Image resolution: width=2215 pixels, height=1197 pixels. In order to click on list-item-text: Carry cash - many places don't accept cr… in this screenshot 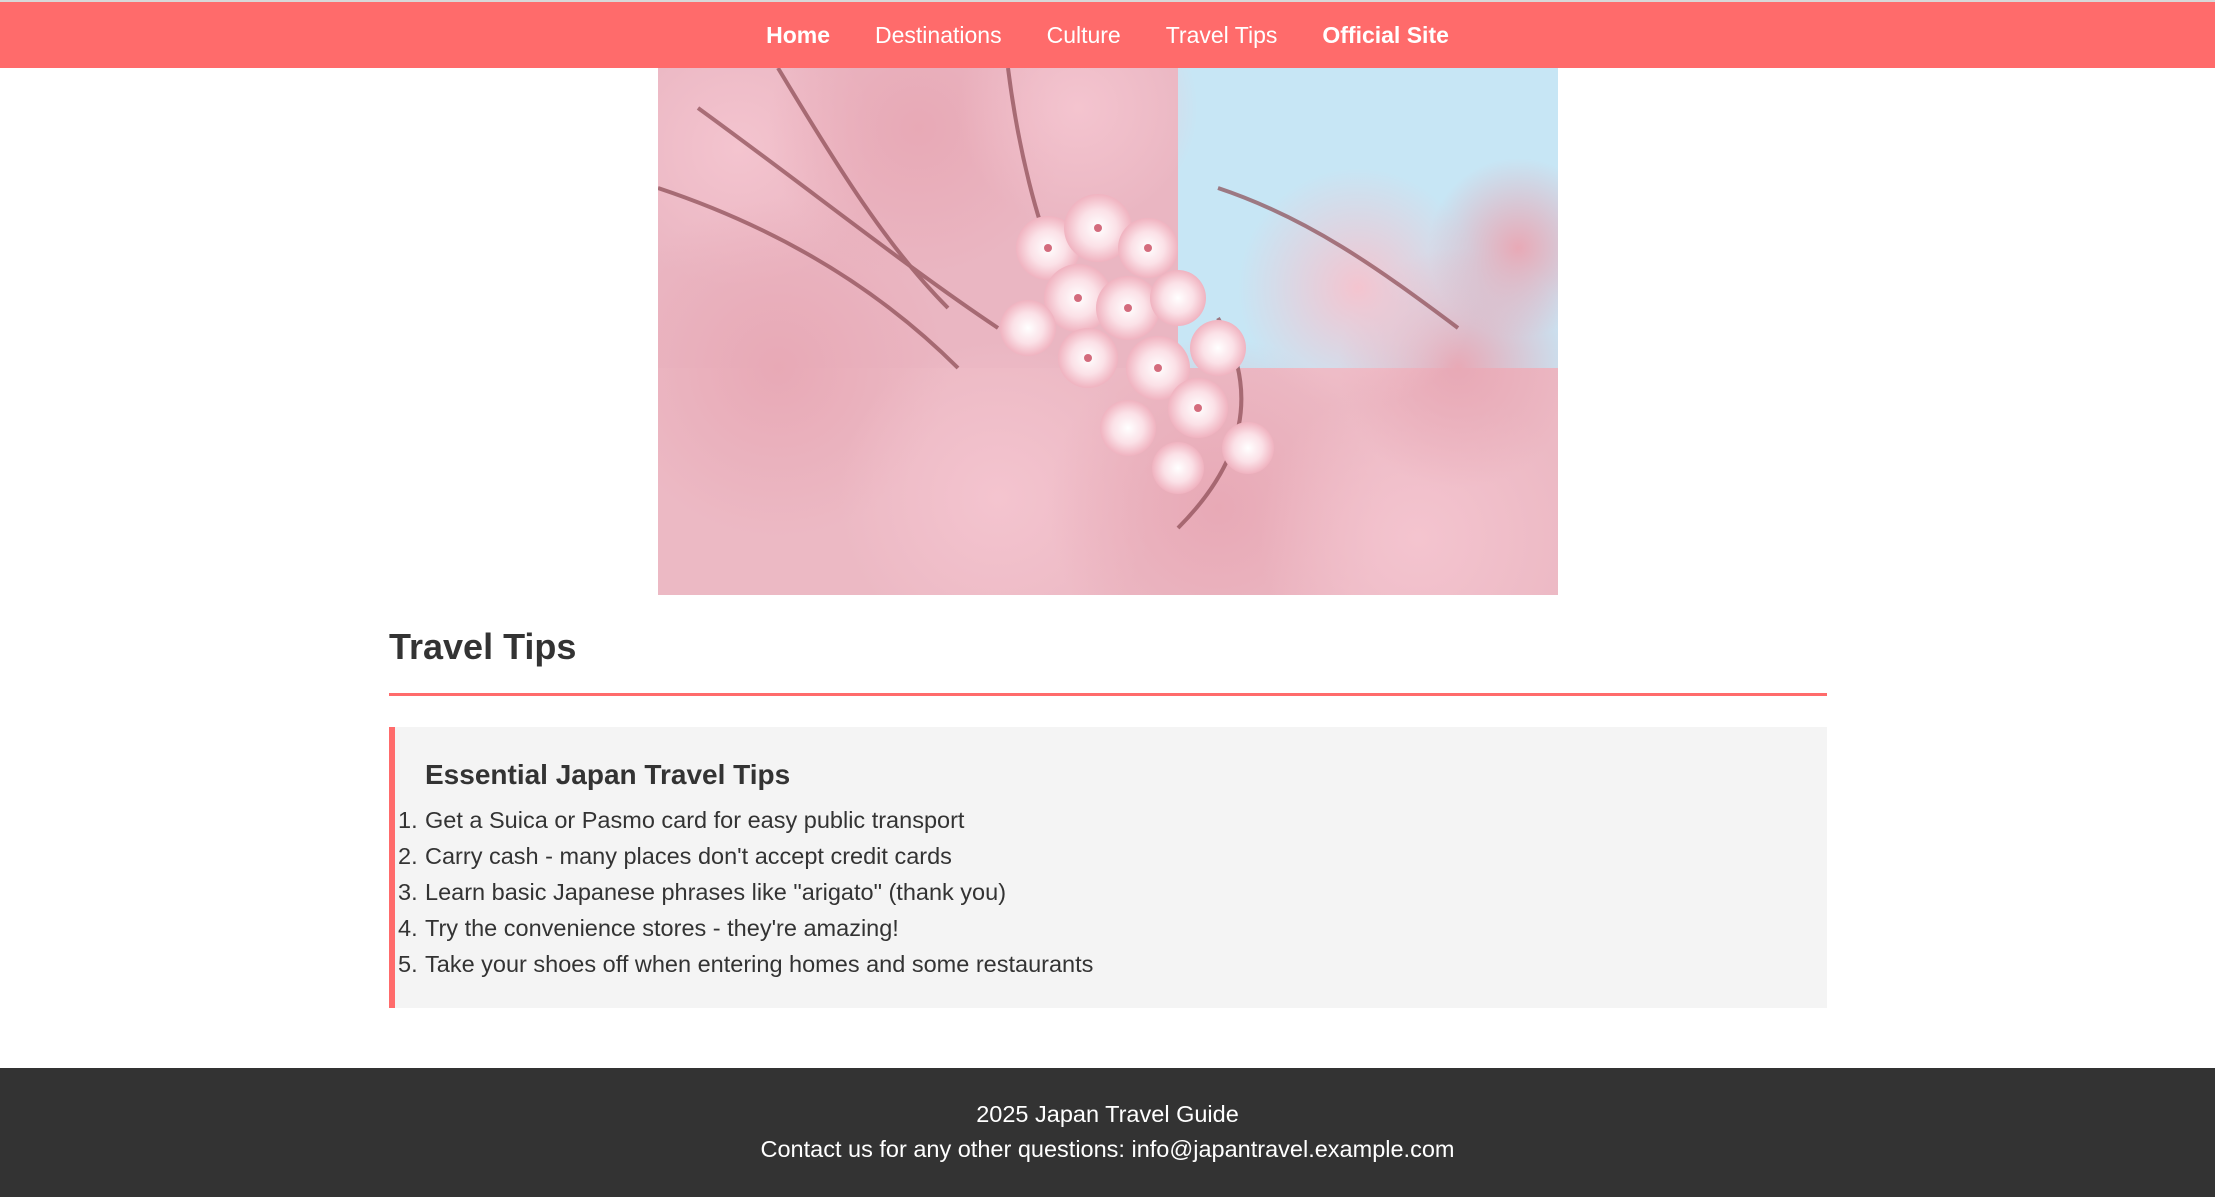, I will do `click(688, 856)`.